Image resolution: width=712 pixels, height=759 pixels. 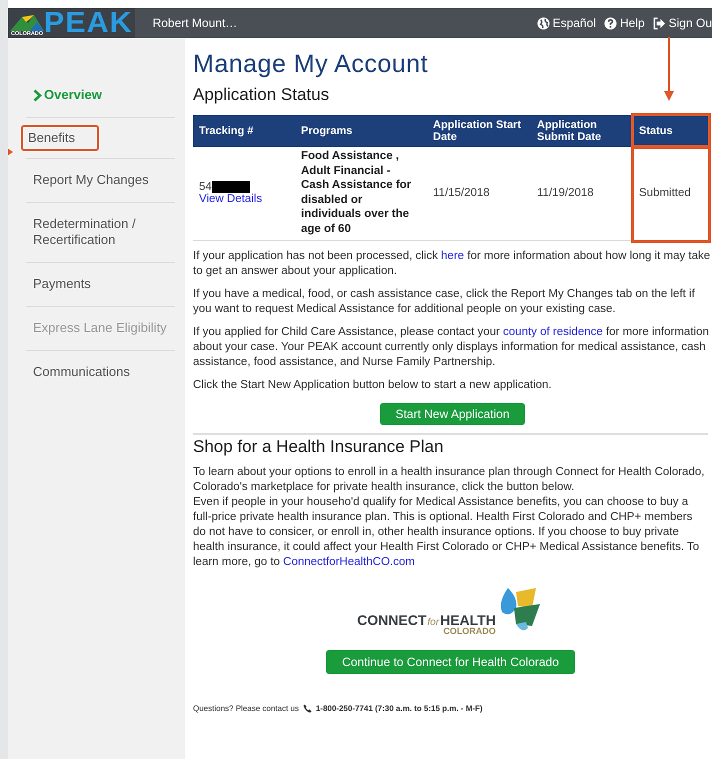 What do you see at coordinates (610, 23) in the screenshot?
I see `help-icon` at bounding box center [610, 23].